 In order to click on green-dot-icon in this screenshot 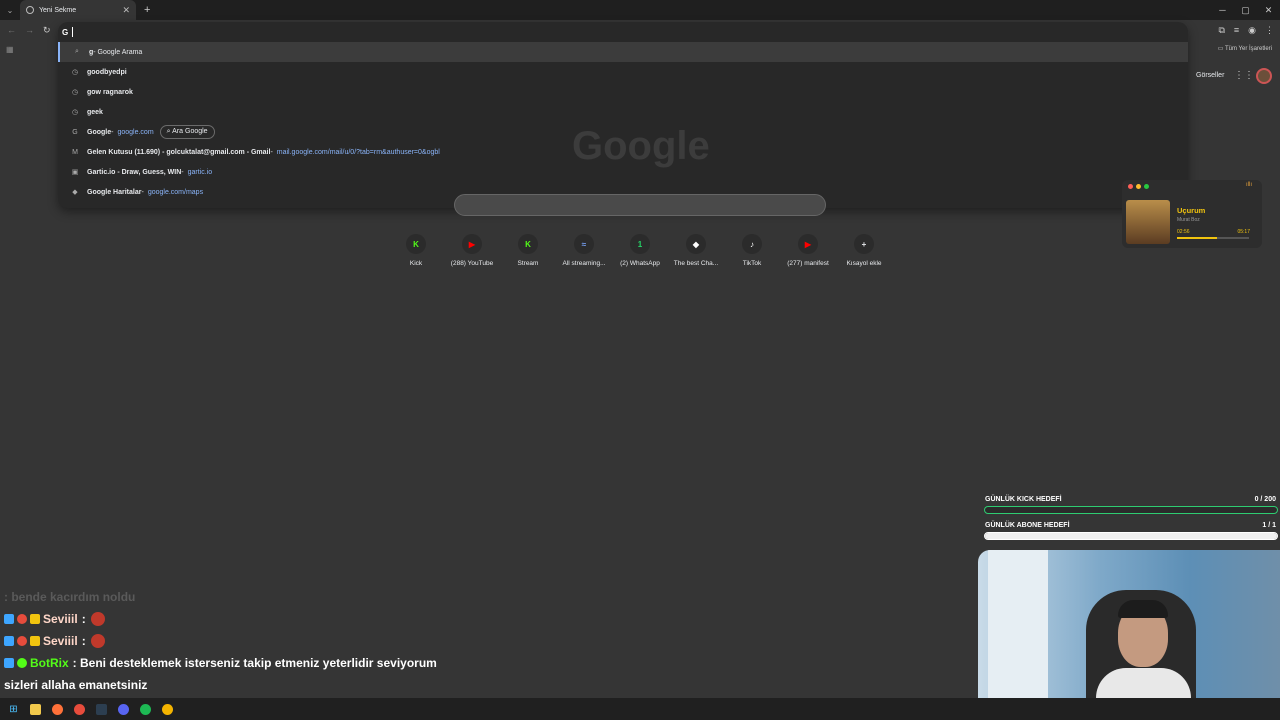, I will do `click(1146, 186)`.